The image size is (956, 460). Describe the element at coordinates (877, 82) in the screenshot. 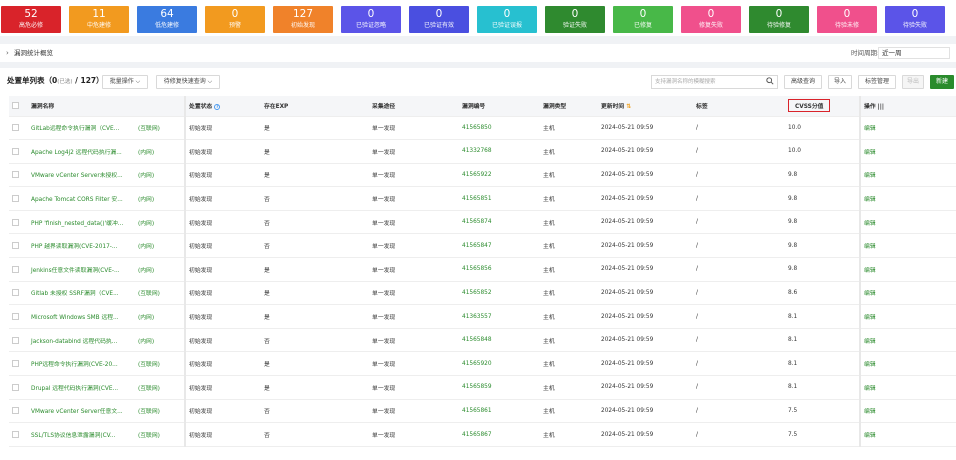

I see `tag-manage-button: 标签管理` at that location.